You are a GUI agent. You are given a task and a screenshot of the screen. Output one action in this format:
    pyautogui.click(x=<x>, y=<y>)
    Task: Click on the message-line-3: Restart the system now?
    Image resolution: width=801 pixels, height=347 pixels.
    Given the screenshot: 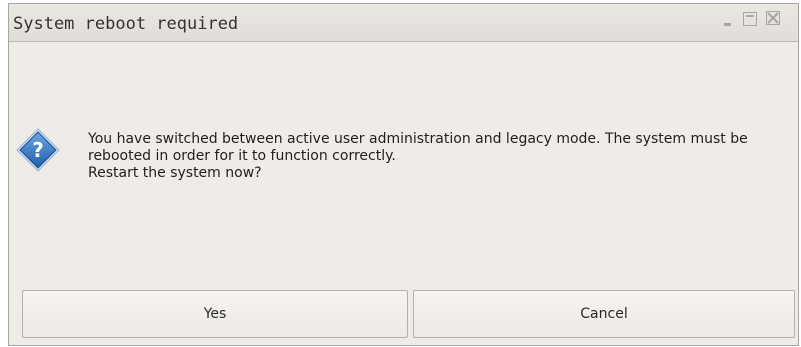 What is the action you would take?
    pyautogui.click(x=175, y=173)
    